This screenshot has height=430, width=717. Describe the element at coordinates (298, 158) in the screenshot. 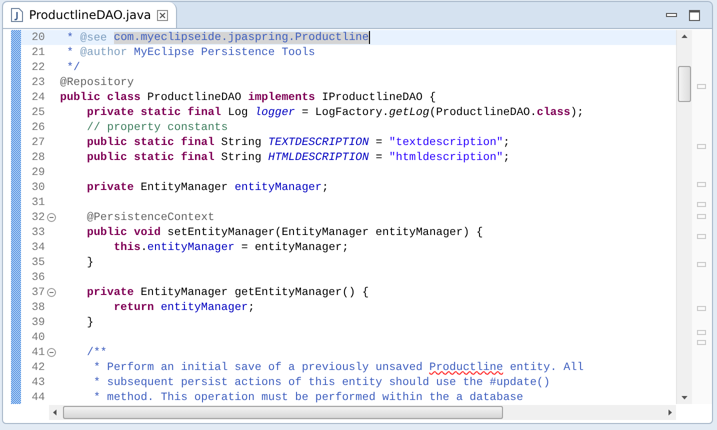

I see `code-line: public static final String HTMLDESCRIPTION = "htmldescription";` at that location.